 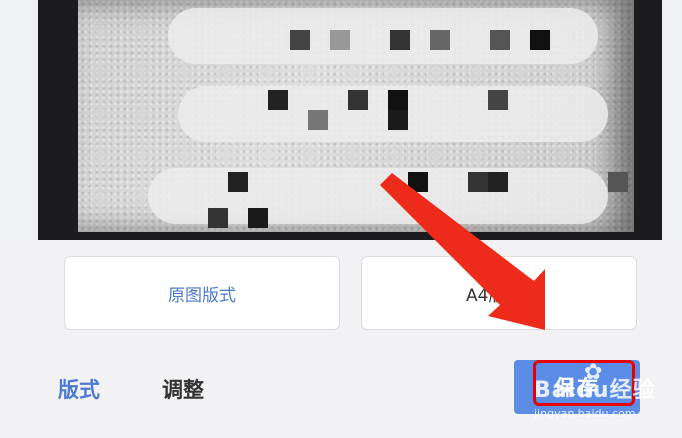 I want to click on watermark-url: jingyan.baidu.com, so click(x=585, y=413).